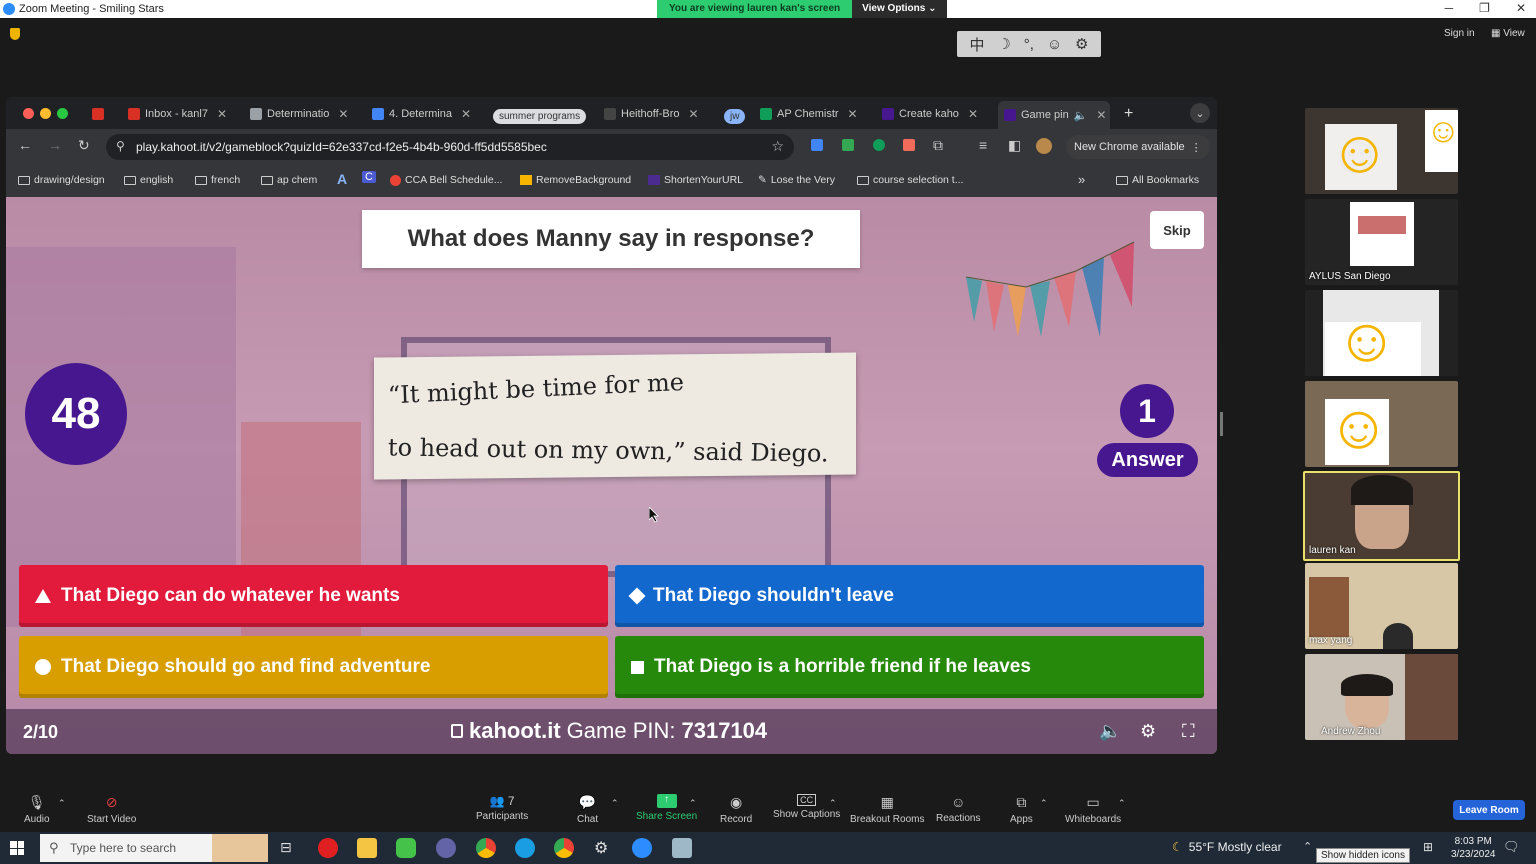  I want to click on participant-tile-max-yang: max yang, so click(1381, 606).